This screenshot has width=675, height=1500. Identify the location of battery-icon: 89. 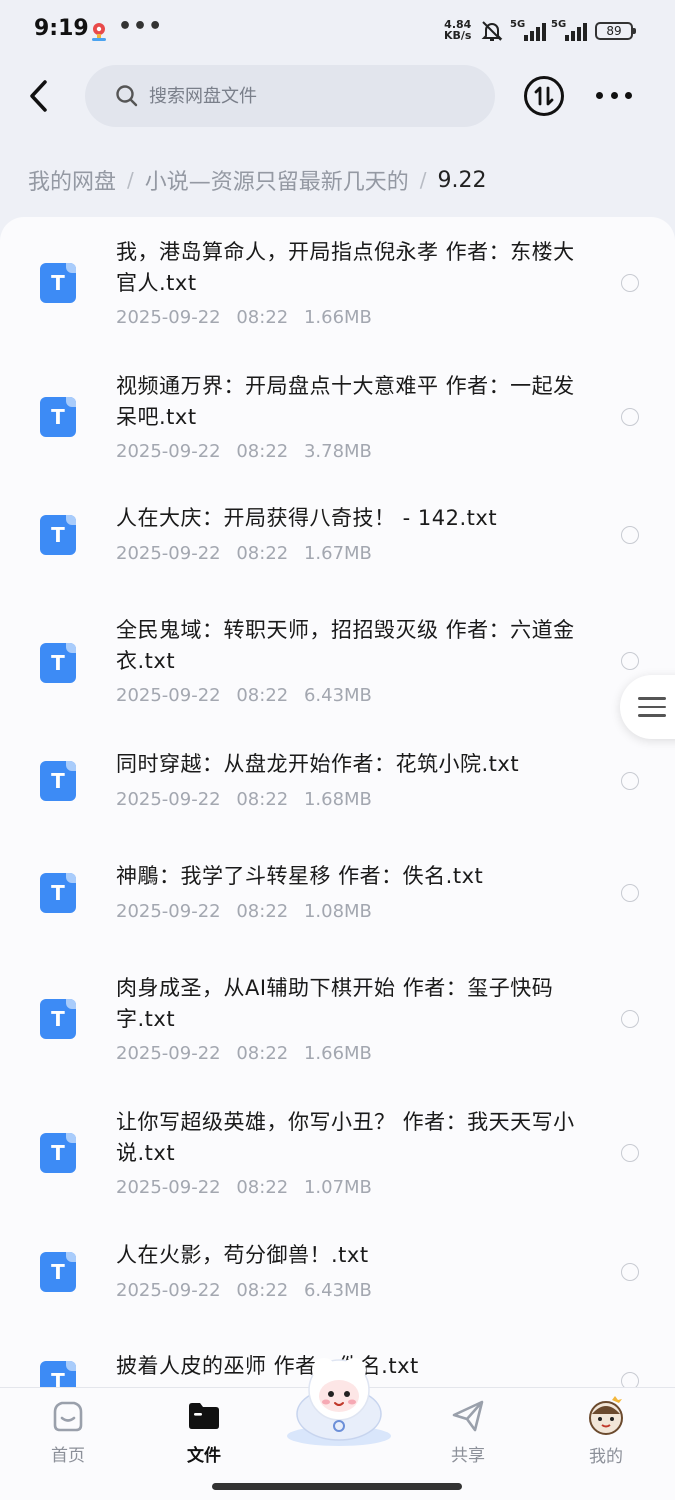
(615, 31).